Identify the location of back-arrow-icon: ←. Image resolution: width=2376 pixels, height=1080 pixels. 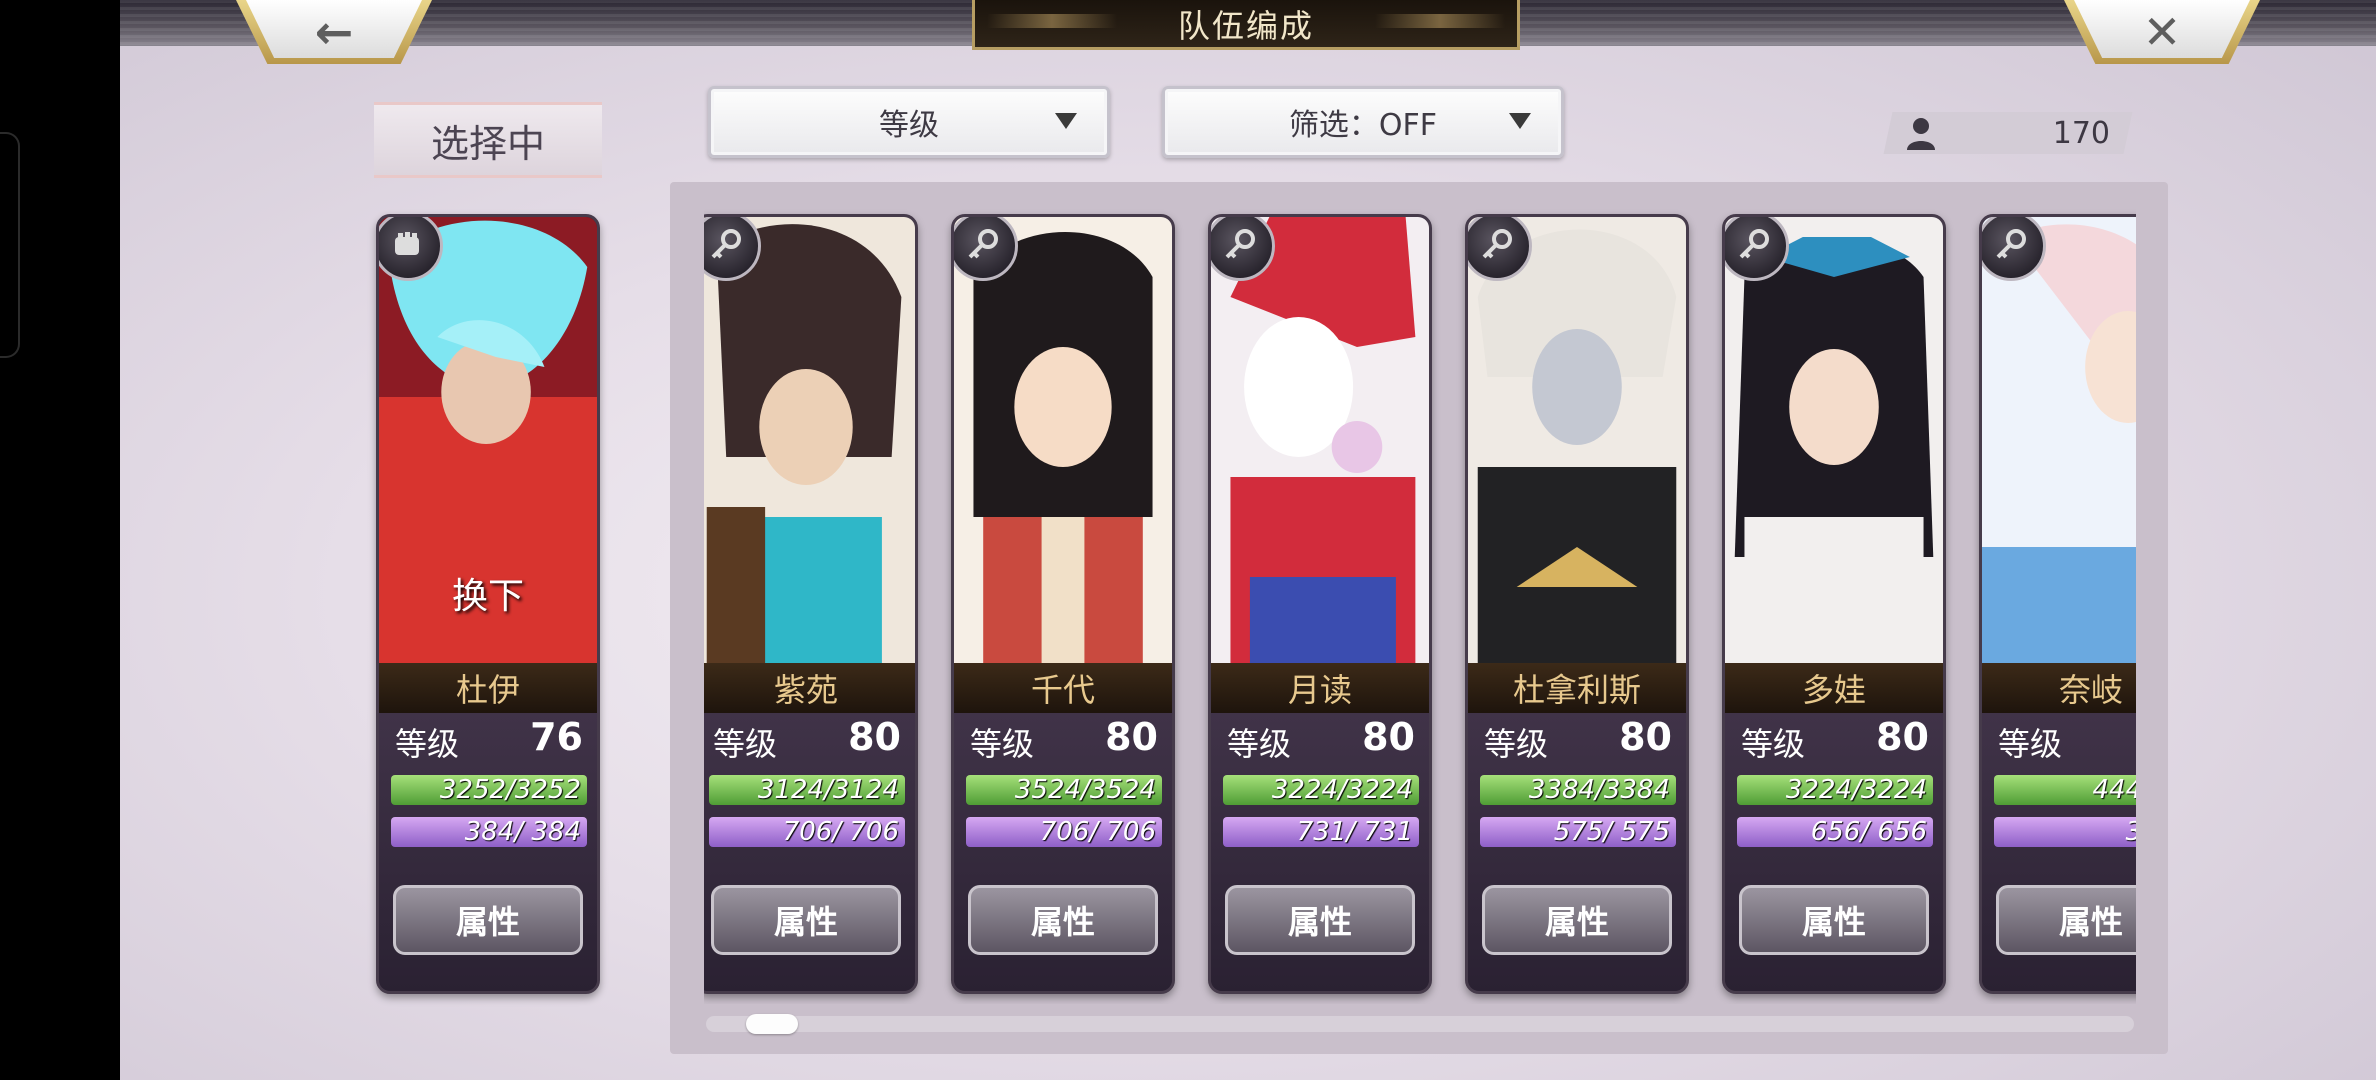
(334, 32).